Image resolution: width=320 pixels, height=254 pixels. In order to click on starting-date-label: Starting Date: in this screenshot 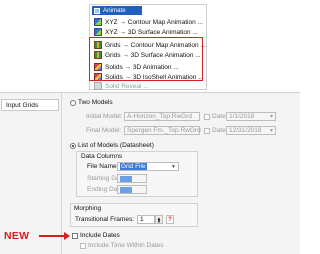, I will do `click(107, 178)`.